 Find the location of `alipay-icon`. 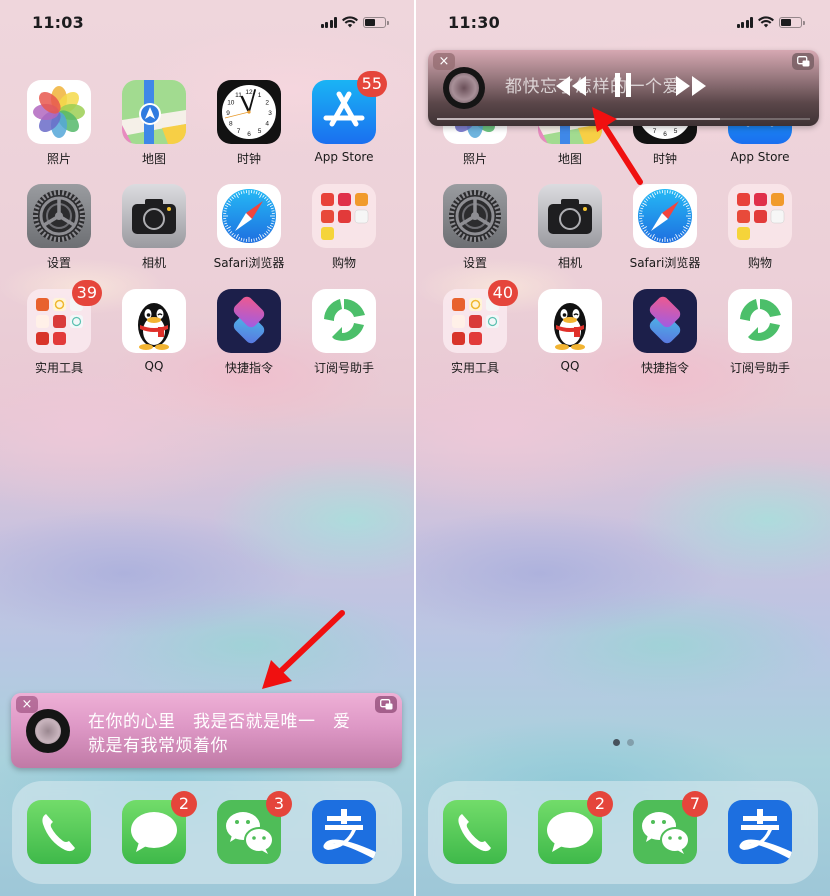

alipay-icon is located at coordinates (760, 832).